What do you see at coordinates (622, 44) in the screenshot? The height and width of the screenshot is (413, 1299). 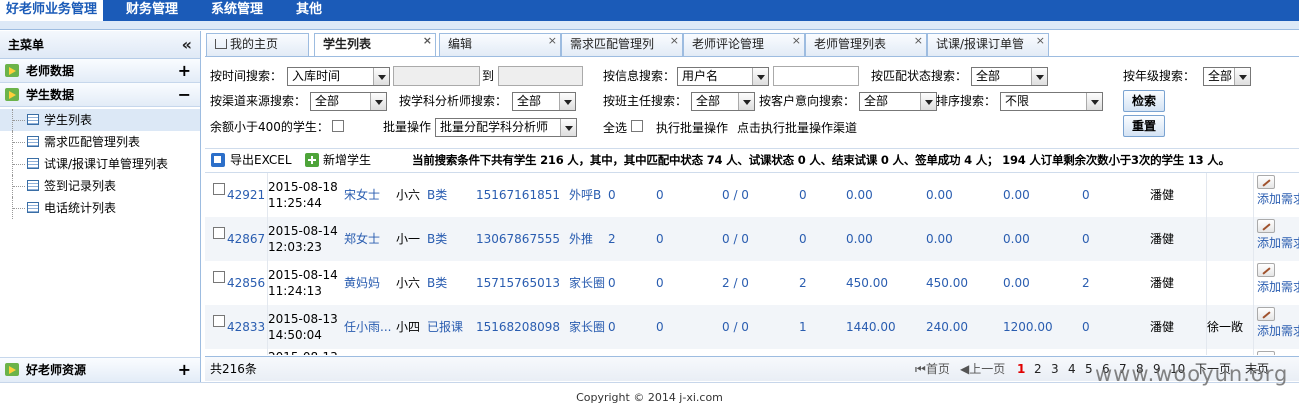 I see `tab-demand-match: 需求匹配管理列 ×` at bounding box center [622, 44].